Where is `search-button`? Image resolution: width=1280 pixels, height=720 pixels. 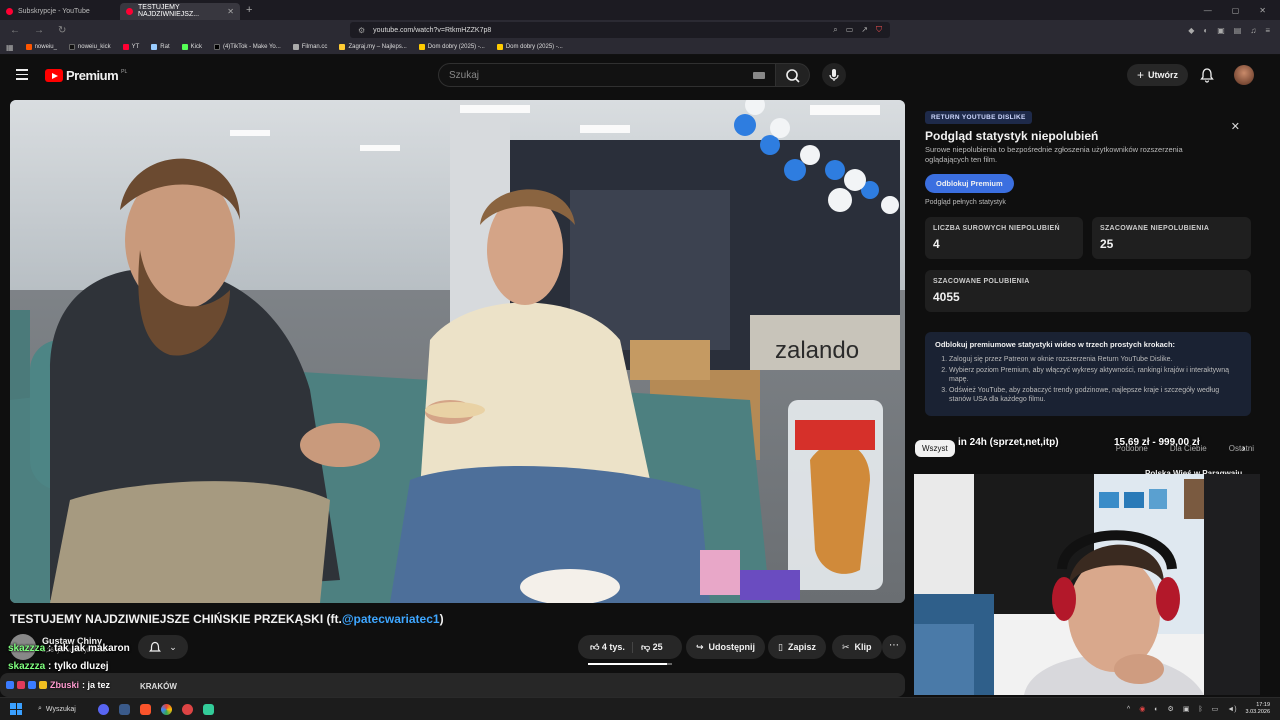 search-button is located at coordinates (793, 75).